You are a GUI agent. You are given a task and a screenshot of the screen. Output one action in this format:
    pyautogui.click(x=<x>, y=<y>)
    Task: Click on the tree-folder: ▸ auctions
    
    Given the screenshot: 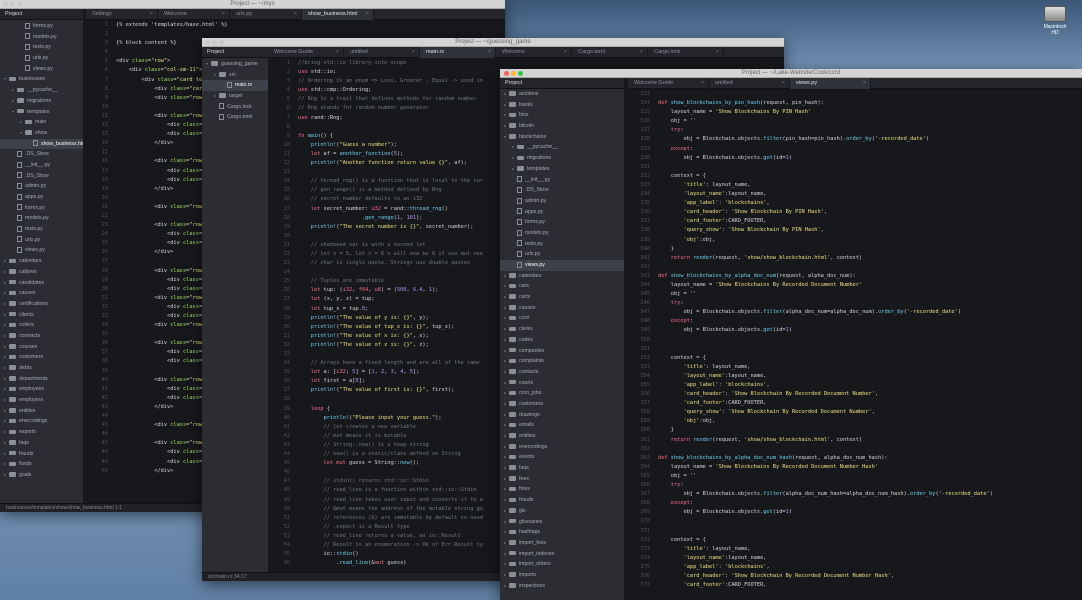 What is the action you would take?
    pyautogui.click(x=562, y=94)
    